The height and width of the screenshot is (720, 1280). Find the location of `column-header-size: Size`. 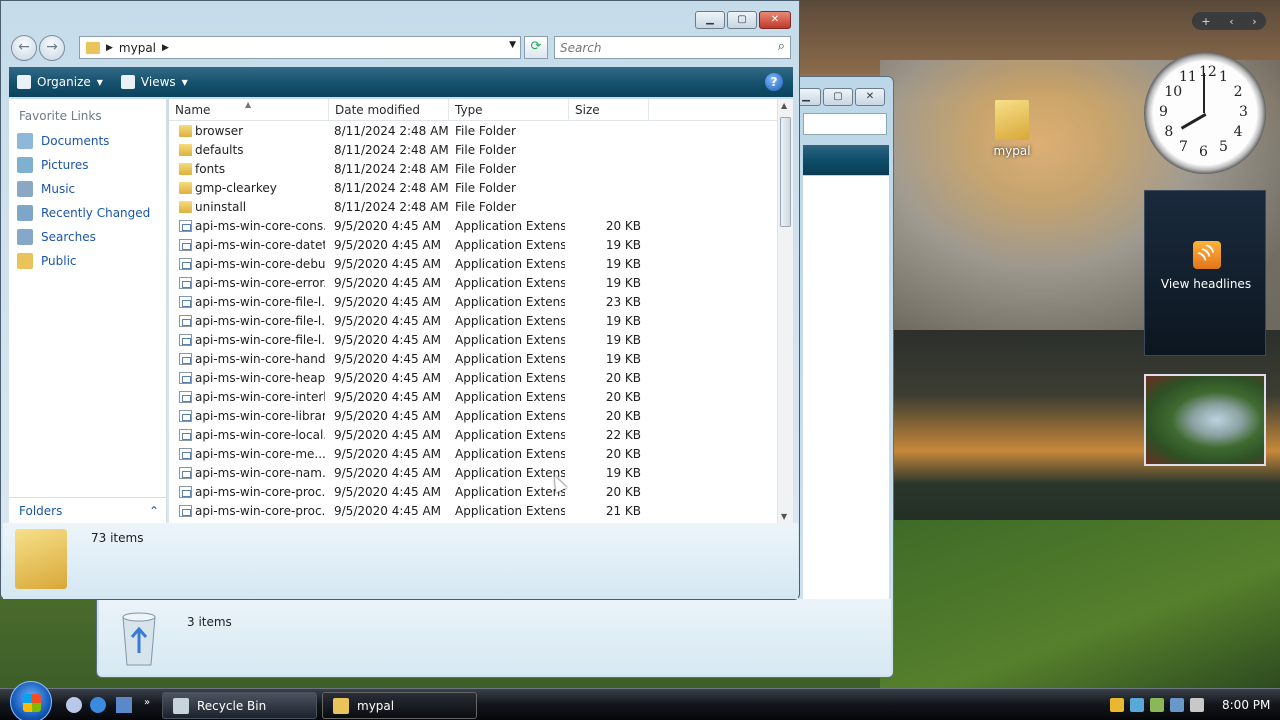

column-header-size: Size is located at coordinates (609, 110).